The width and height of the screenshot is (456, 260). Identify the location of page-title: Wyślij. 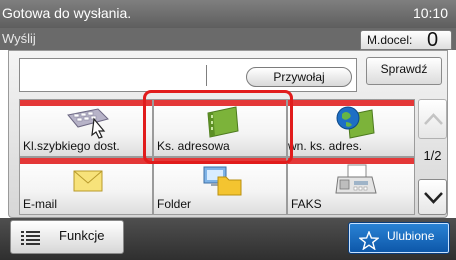
(19, 38).